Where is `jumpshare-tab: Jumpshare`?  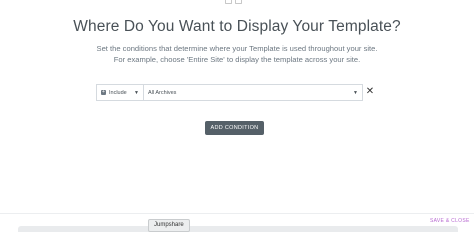 jumpshare-tab: Jumpshare is located at coordinates (169, 225).